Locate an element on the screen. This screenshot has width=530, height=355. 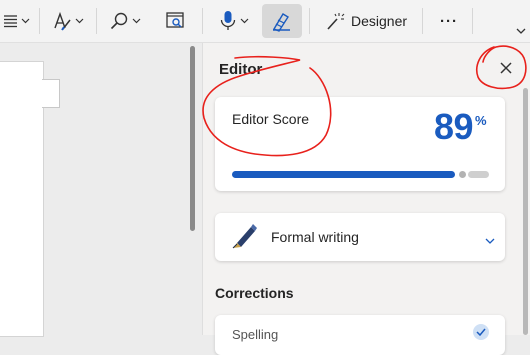
editor-button is located at coordinates (282, 21).